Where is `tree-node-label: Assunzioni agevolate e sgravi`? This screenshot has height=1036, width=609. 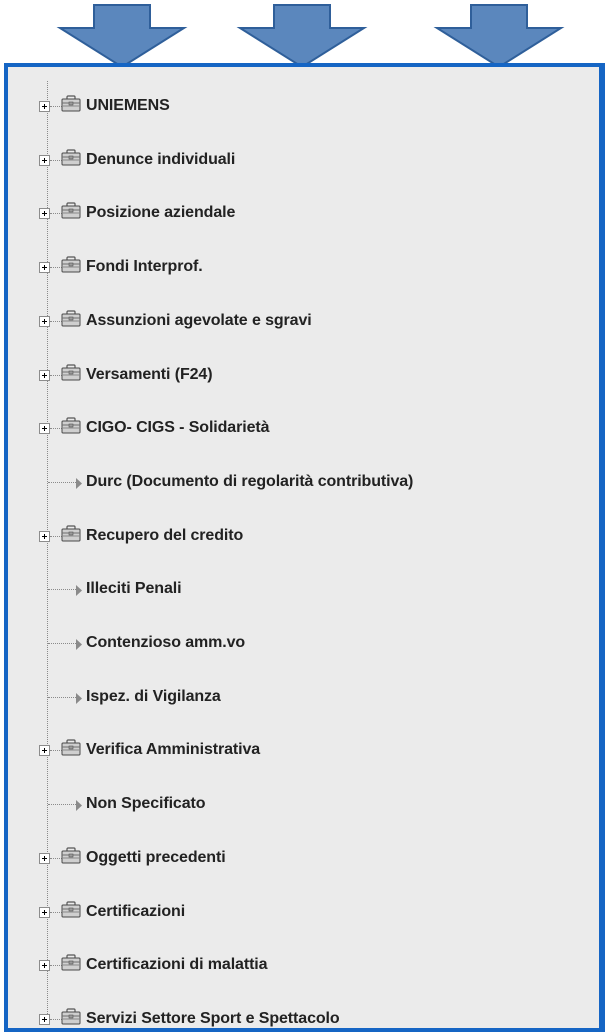 tree-node-label: Assunzioni agevolate e sgravi is located at coordinates (199, 321).